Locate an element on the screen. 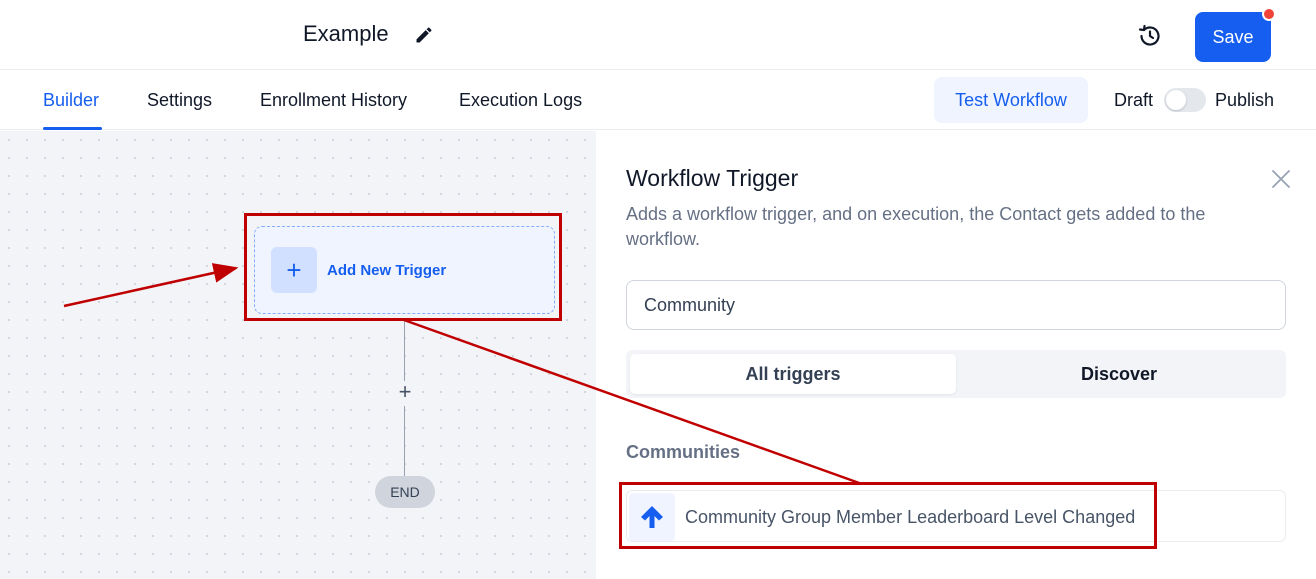 The width and height of the screenshot is (1316, 579). trigger-search-input is located at coordinates (956, 305).